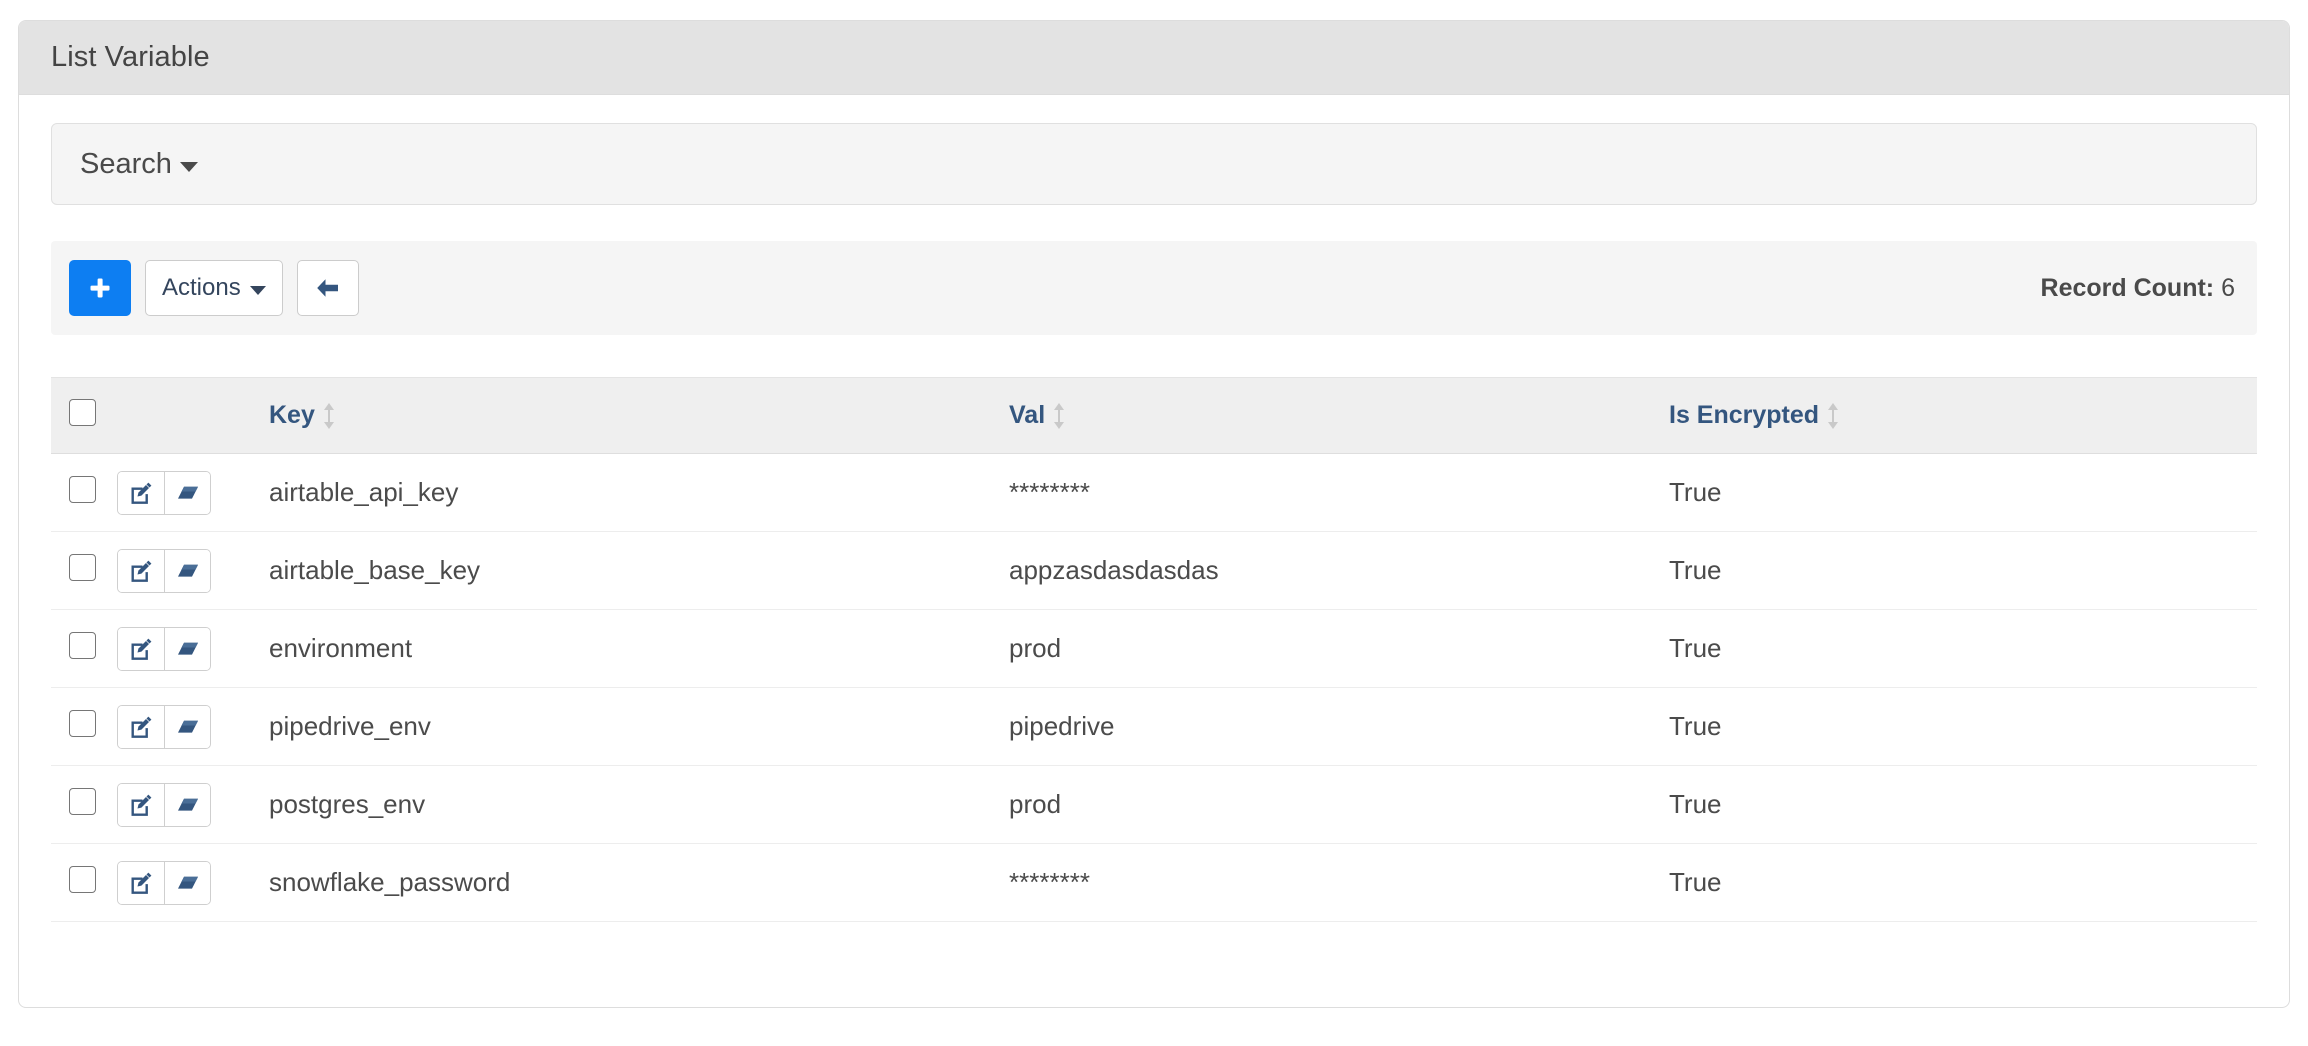 The width and height of the screenshot is (2308, 1046). What do you see at coordinates (100, 288) in the screenshot?
I see `add-record-button` at bounding box center [100, 288].